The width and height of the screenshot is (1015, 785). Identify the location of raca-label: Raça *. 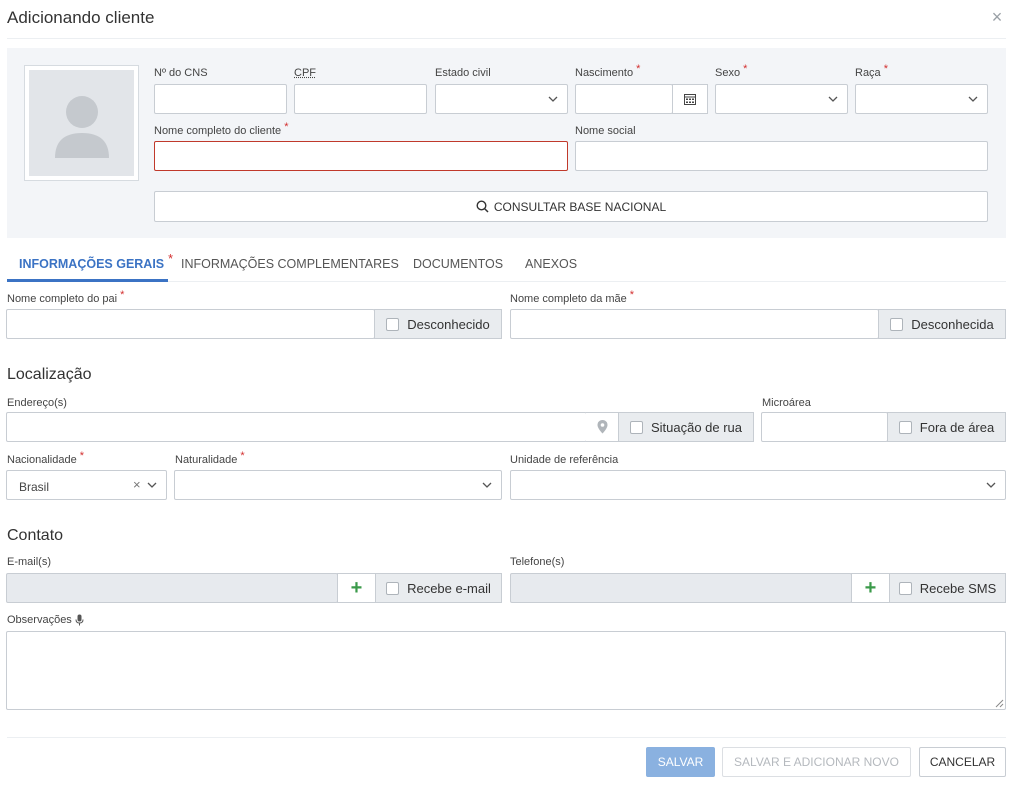
(871, 71).